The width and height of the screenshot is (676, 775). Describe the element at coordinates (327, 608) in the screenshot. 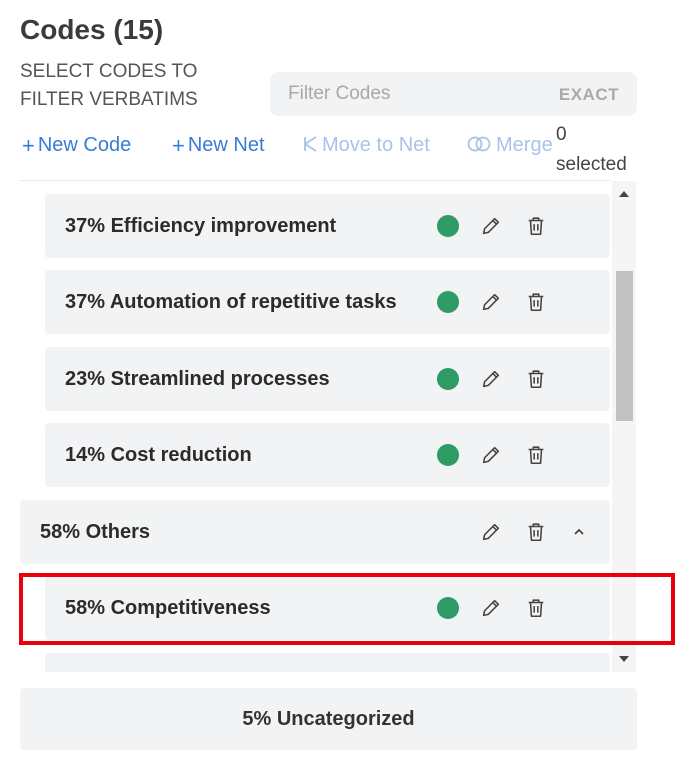

I see `code-row-highlighted: 58% Competitiveness` at that location.